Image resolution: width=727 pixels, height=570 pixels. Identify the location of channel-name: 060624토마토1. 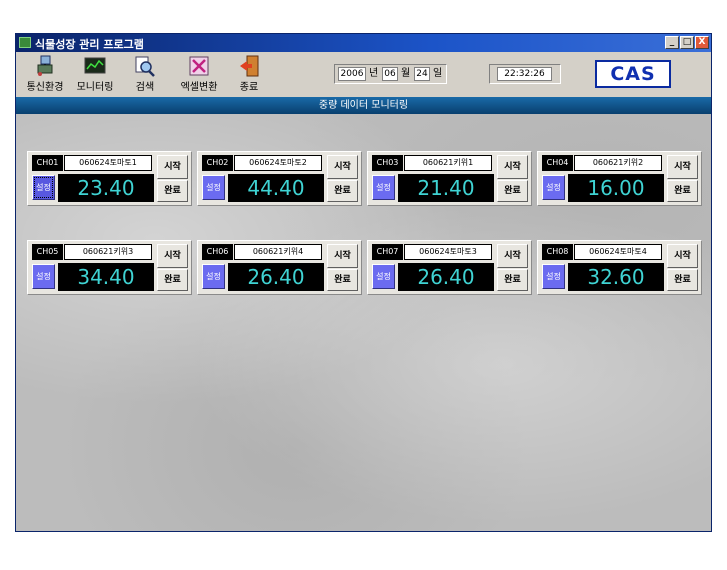
(108, 163).